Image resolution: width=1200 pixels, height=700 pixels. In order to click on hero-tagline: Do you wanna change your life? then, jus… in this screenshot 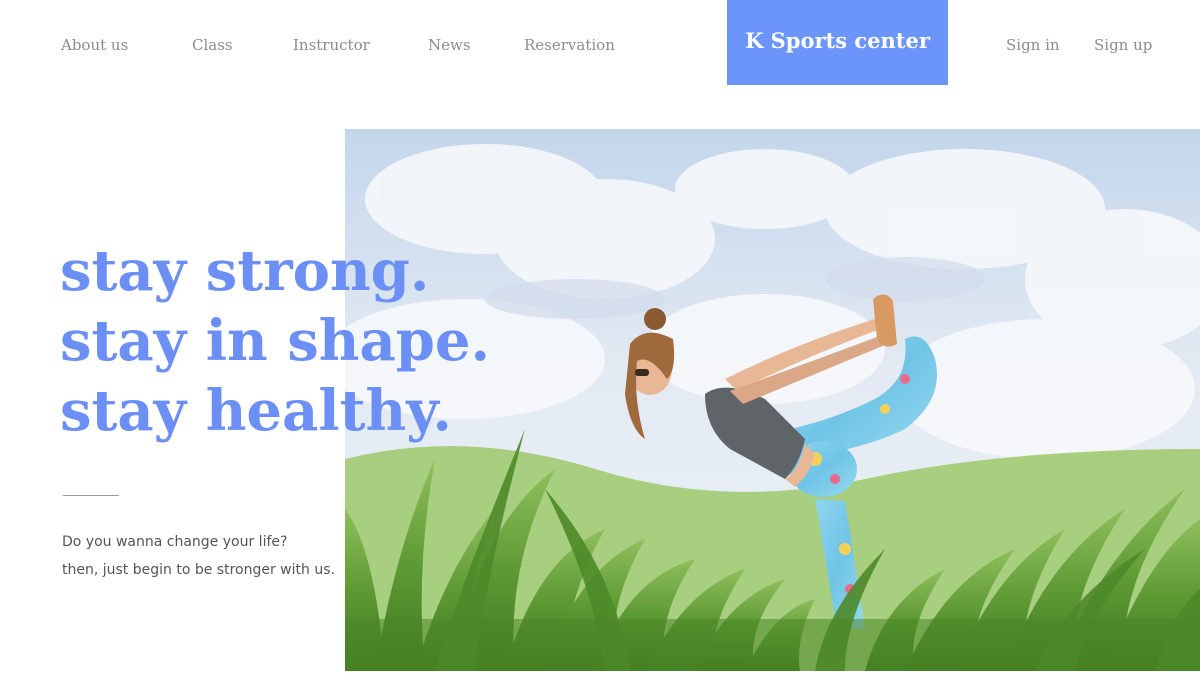, I will do `click(198, 556)`.